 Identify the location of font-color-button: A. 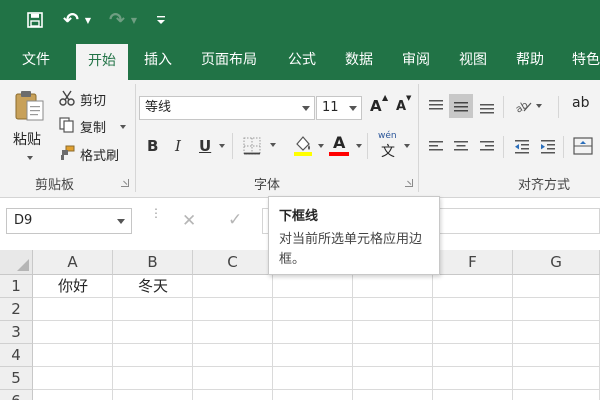
(339, 142).